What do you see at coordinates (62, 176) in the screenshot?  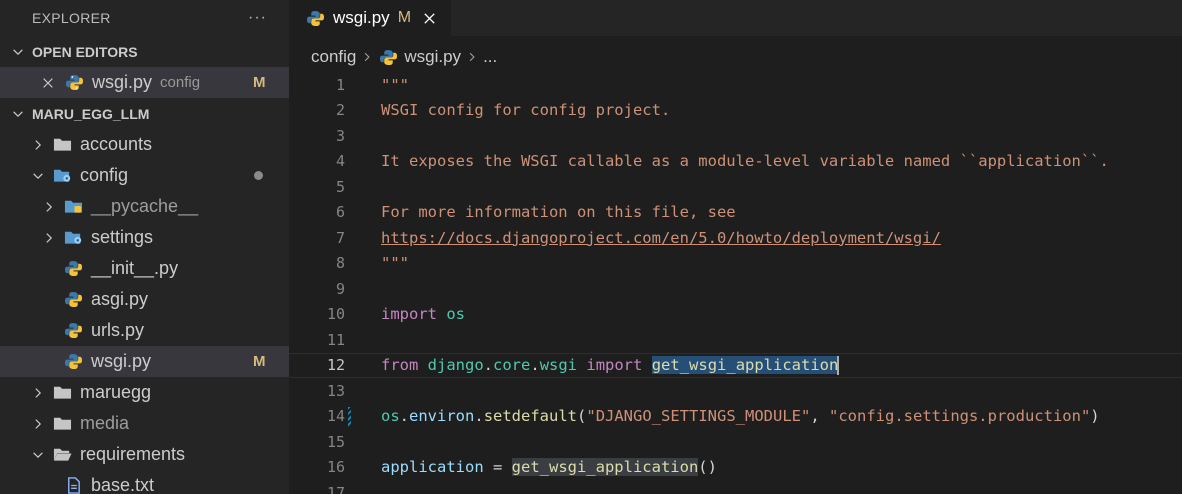 I see `config-folder-icon` at bounding box center [62, 176].